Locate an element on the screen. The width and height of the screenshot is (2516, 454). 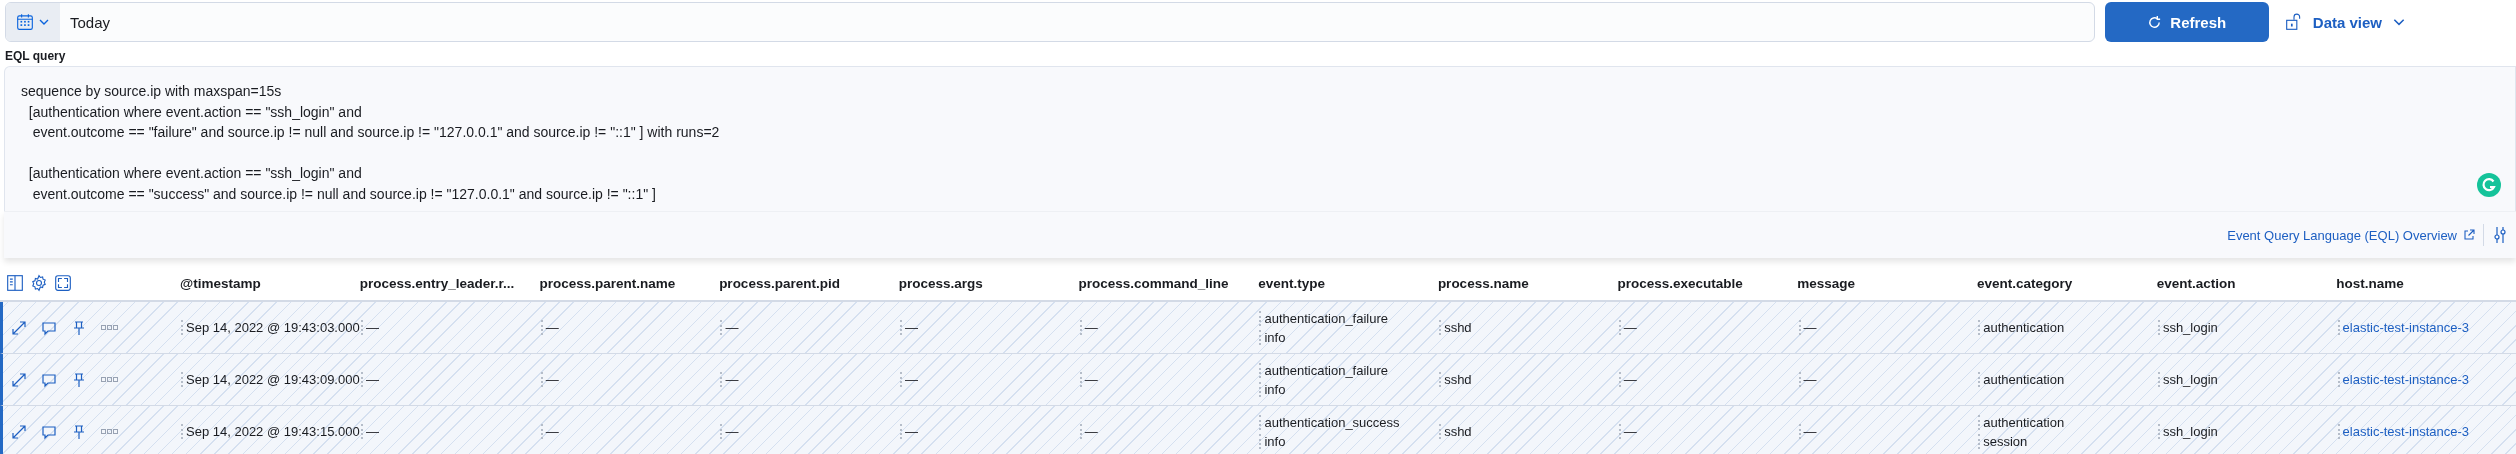
help-link: Event Query Language (EQL) Overview is located at coordinates (2351, 235).